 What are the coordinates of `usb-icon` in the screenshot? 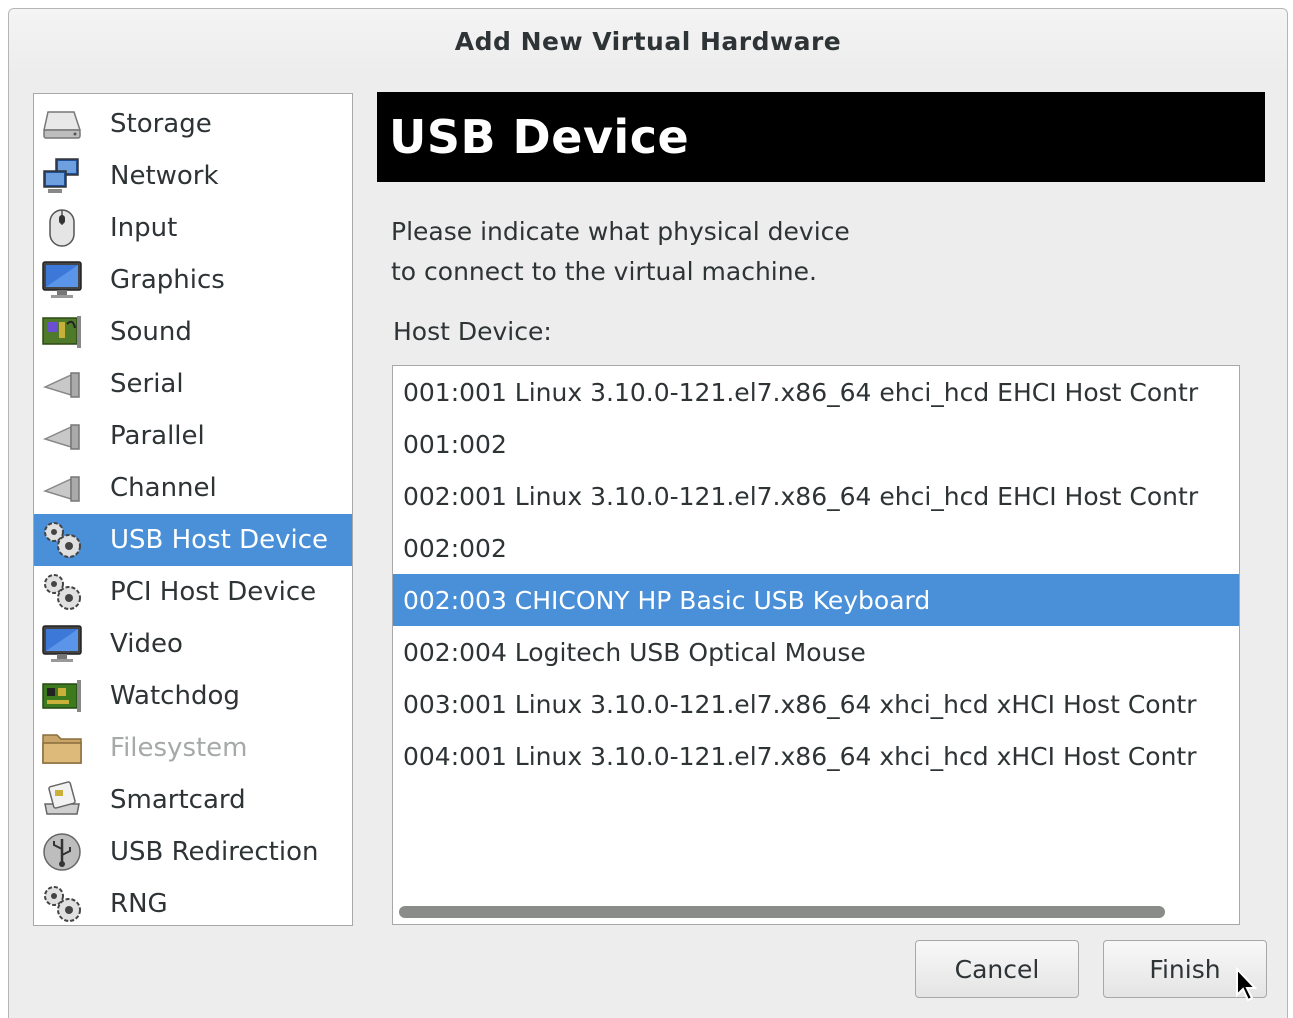 It's located at (62, 852).